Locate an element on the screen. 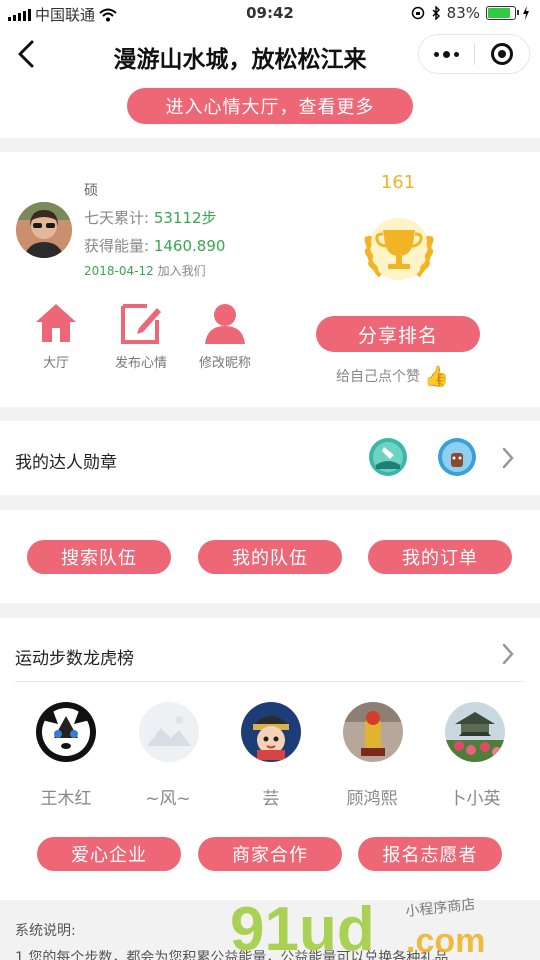 This screenshot has width=540, height=960. score: 161 is located at coordinates (398, 182).